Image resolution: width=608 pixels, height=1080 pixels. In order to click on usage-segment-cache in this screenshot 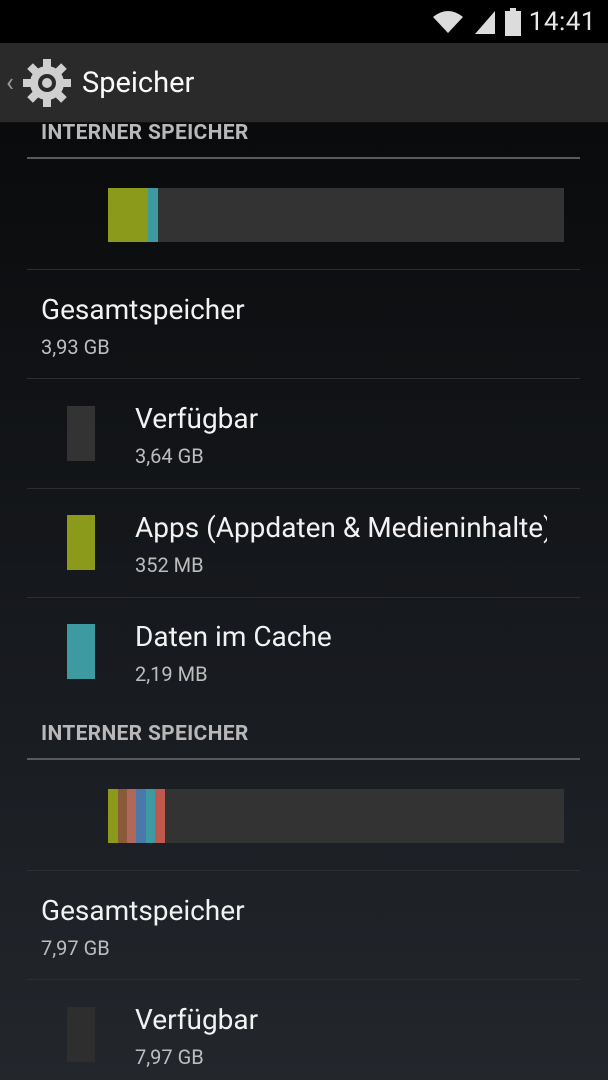, I will do `click(152, 215)`.